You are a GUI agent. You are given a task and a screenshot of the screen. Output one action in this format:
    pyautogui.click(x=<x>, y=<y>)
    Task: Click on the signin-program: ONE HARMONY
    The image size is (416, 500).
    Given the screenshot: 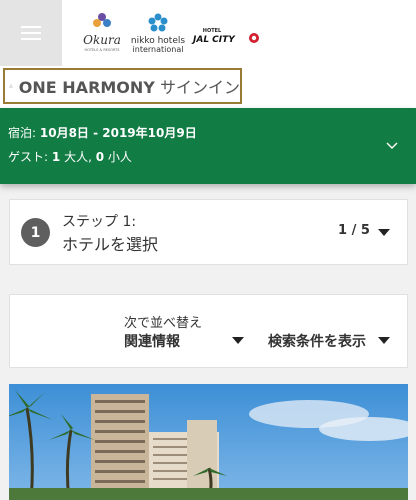 What is the action you would take?
    pyautogui.click(x=86, y=87)
    